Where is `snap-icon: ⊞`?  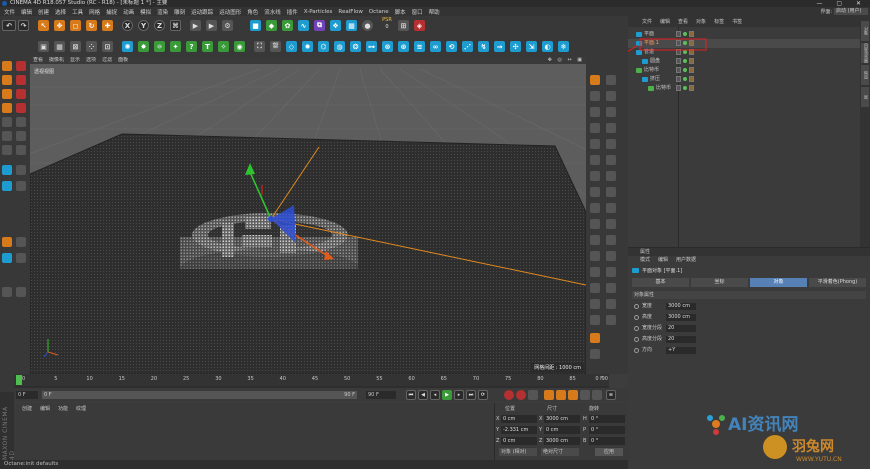 snap-icon: ⊞ is located at coordinates (403, 25).